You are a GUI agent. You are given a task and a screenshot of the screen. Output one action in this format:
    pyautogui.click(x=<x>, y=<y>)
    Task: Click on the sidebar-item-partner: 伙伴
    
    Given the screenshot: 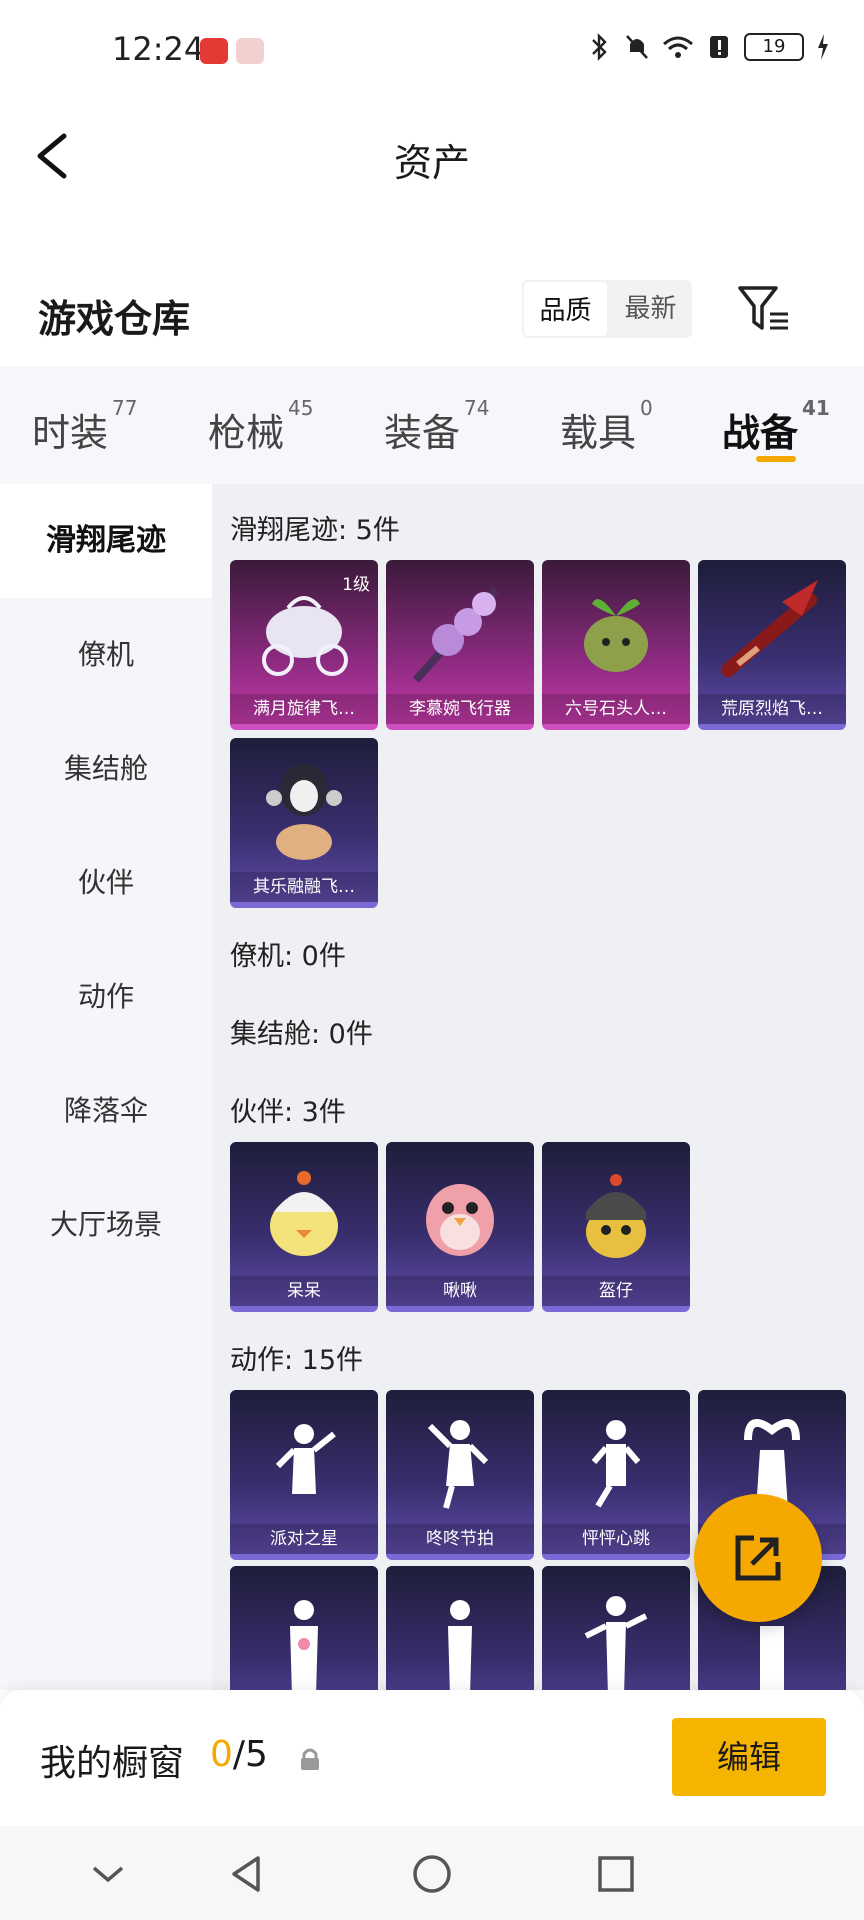 What is the action you would take?
    pyautogui.click(x=106, y=883)
    